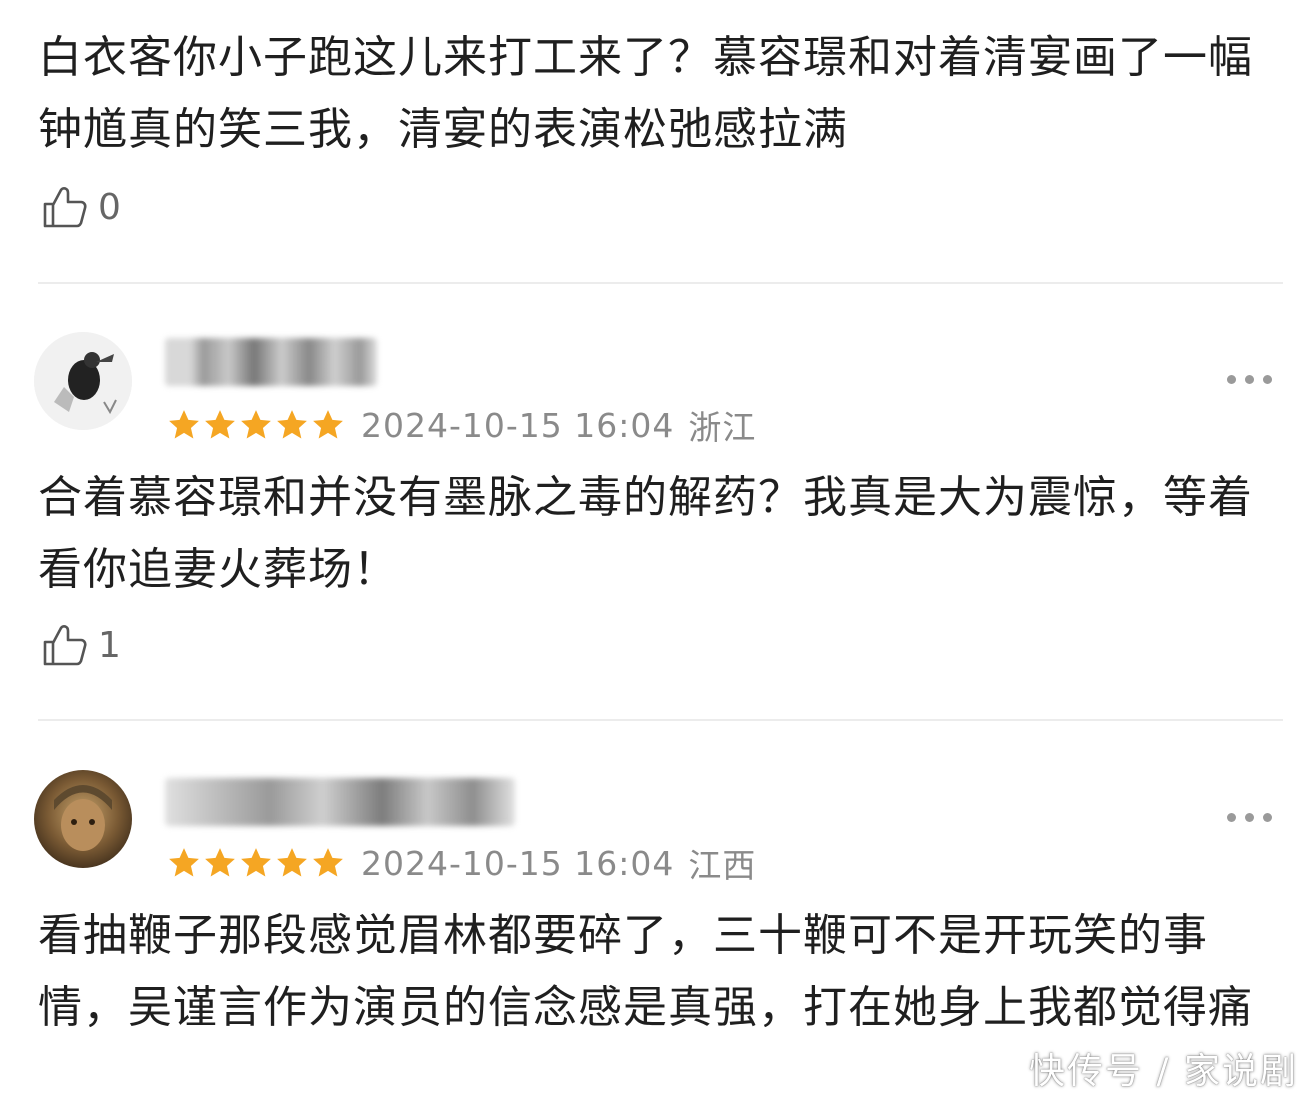 Image resolution: width=1312 pixels, height=1098 pixels. I want to click on like-button: 0, so click(80, 207).